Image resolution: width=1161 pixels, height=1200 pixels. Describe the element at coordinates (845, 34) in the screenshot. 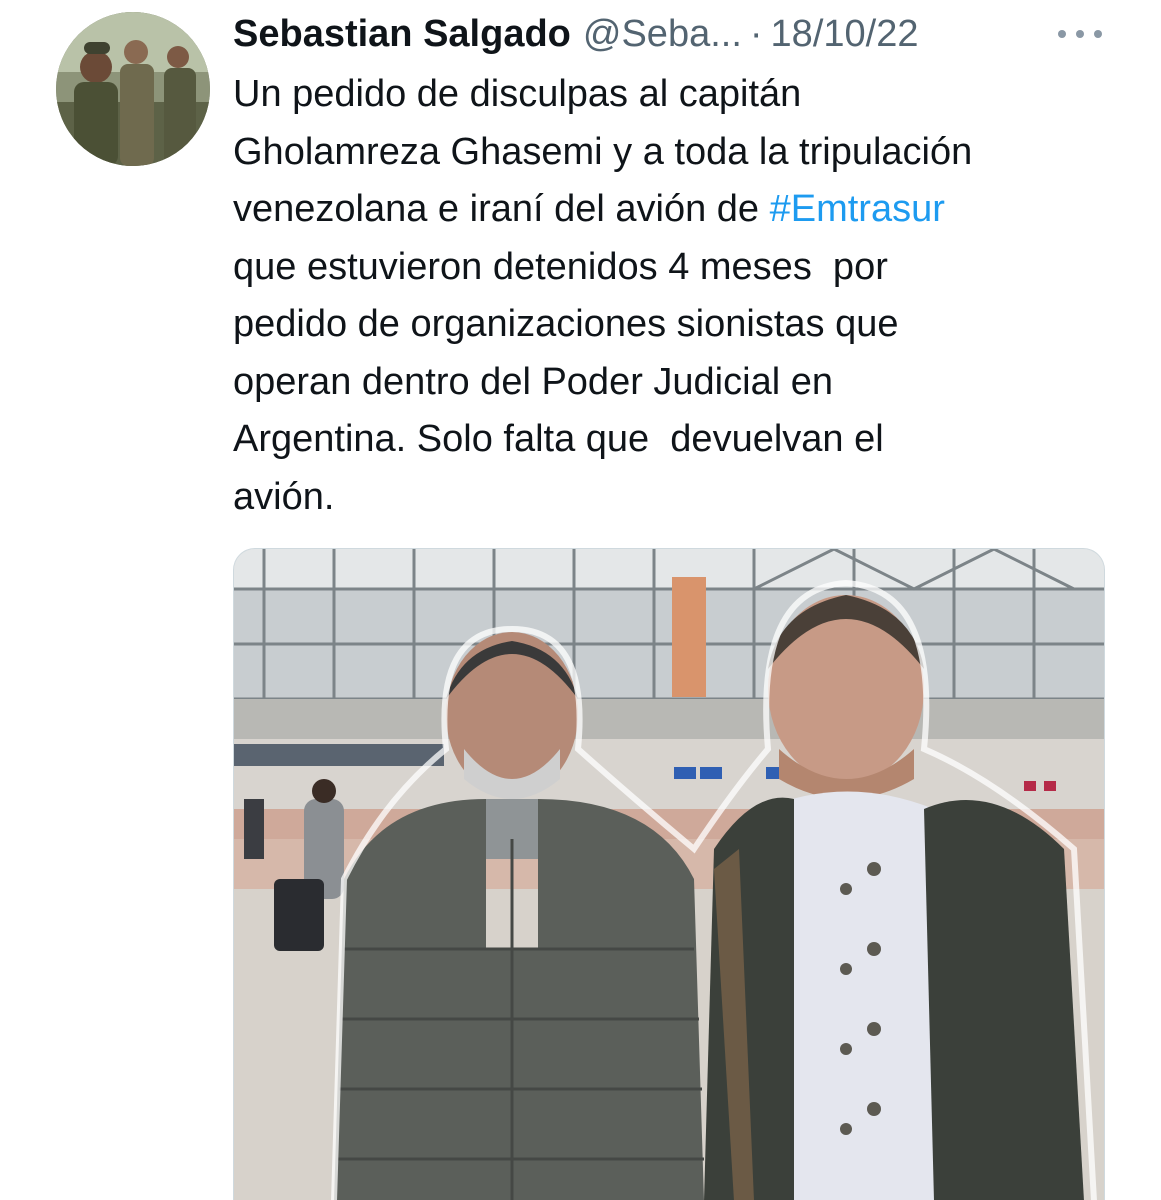

I see `tweet-date: 18/10/22` at that location.